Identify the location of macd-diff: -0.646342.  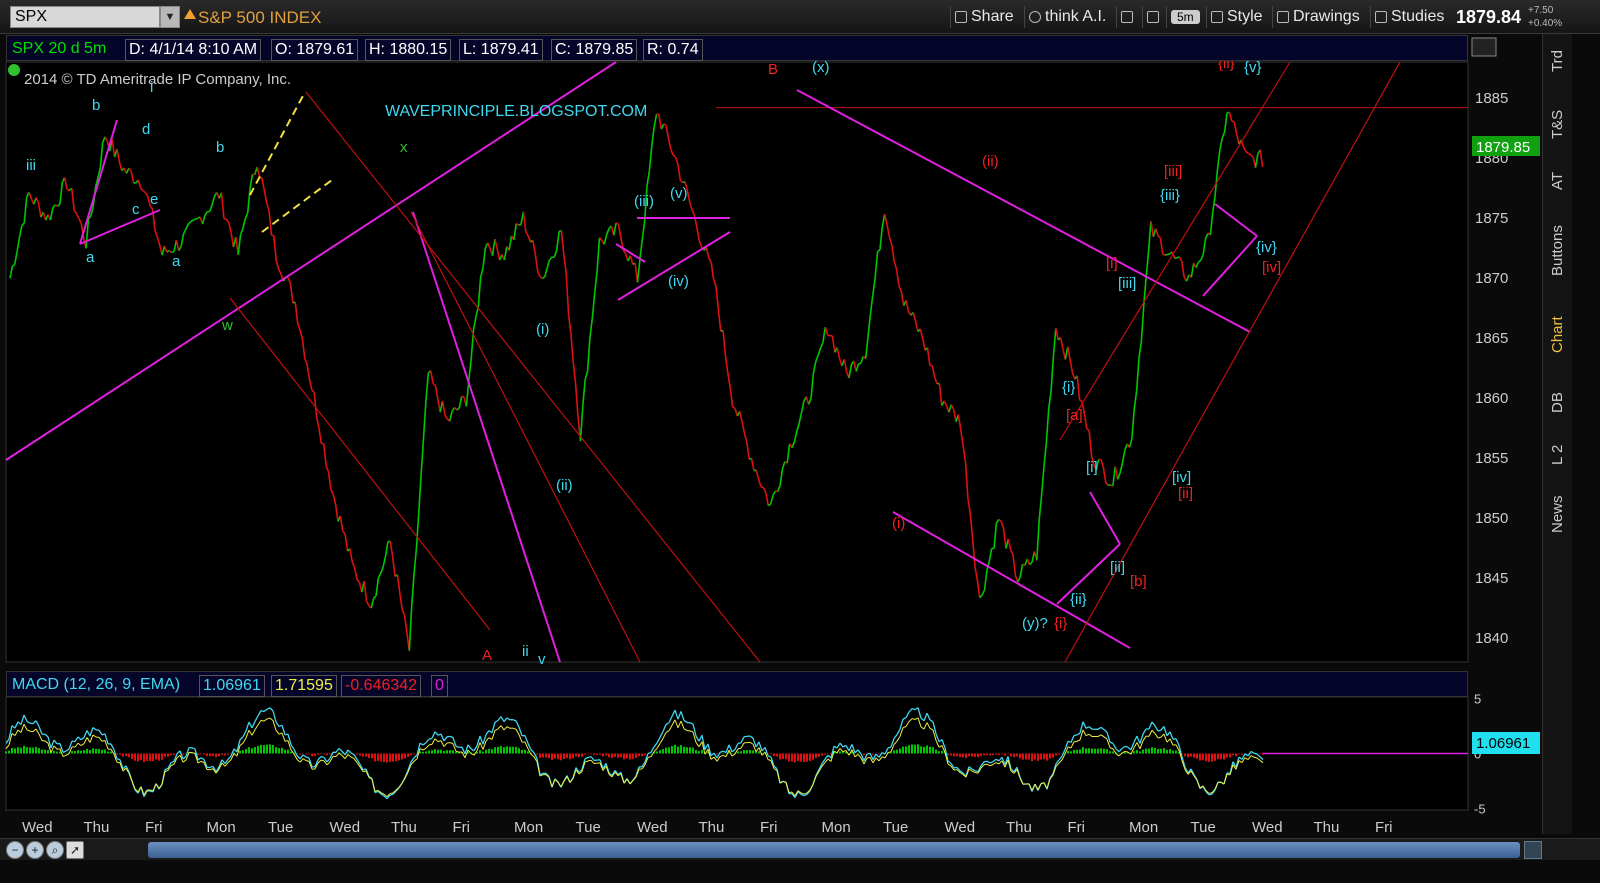
(381, 686).